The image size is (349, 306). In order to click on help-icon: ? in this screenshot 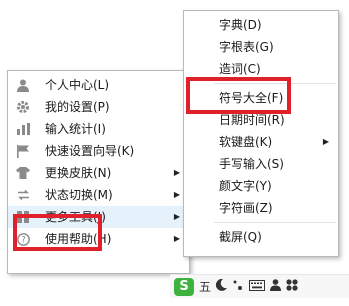, I will do `click(23, 239)`.